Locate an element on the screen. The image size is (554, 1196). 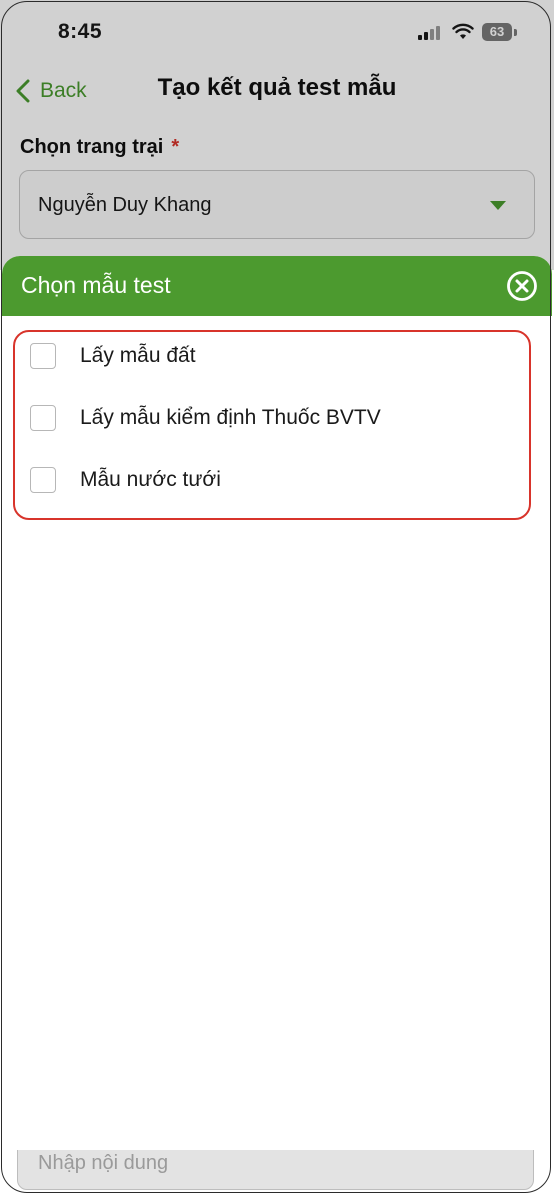
sheet-header: Chọn mẫu test is located at coordinates (277, 286).